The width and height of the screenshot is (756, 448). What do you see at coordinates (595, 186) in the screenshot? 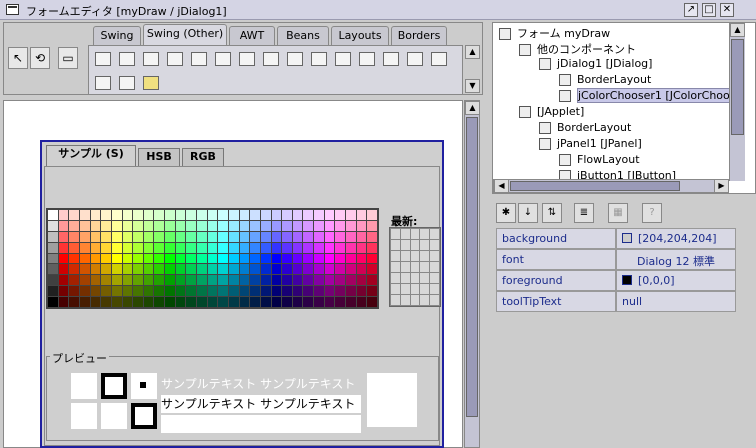
I see `tree-hscroll-thumb` at bounding box center [595, 186].